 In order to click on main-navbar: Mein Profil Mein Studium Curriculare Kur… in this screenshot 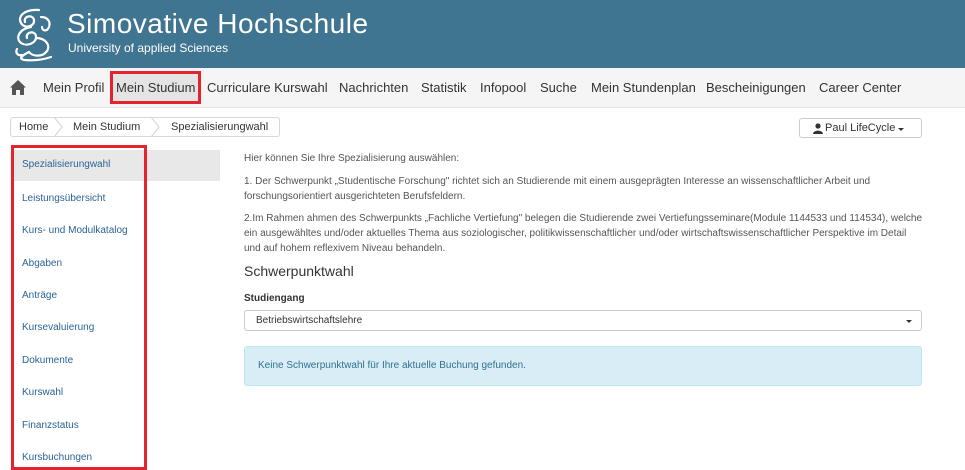, I will do `click(482, 88)`.